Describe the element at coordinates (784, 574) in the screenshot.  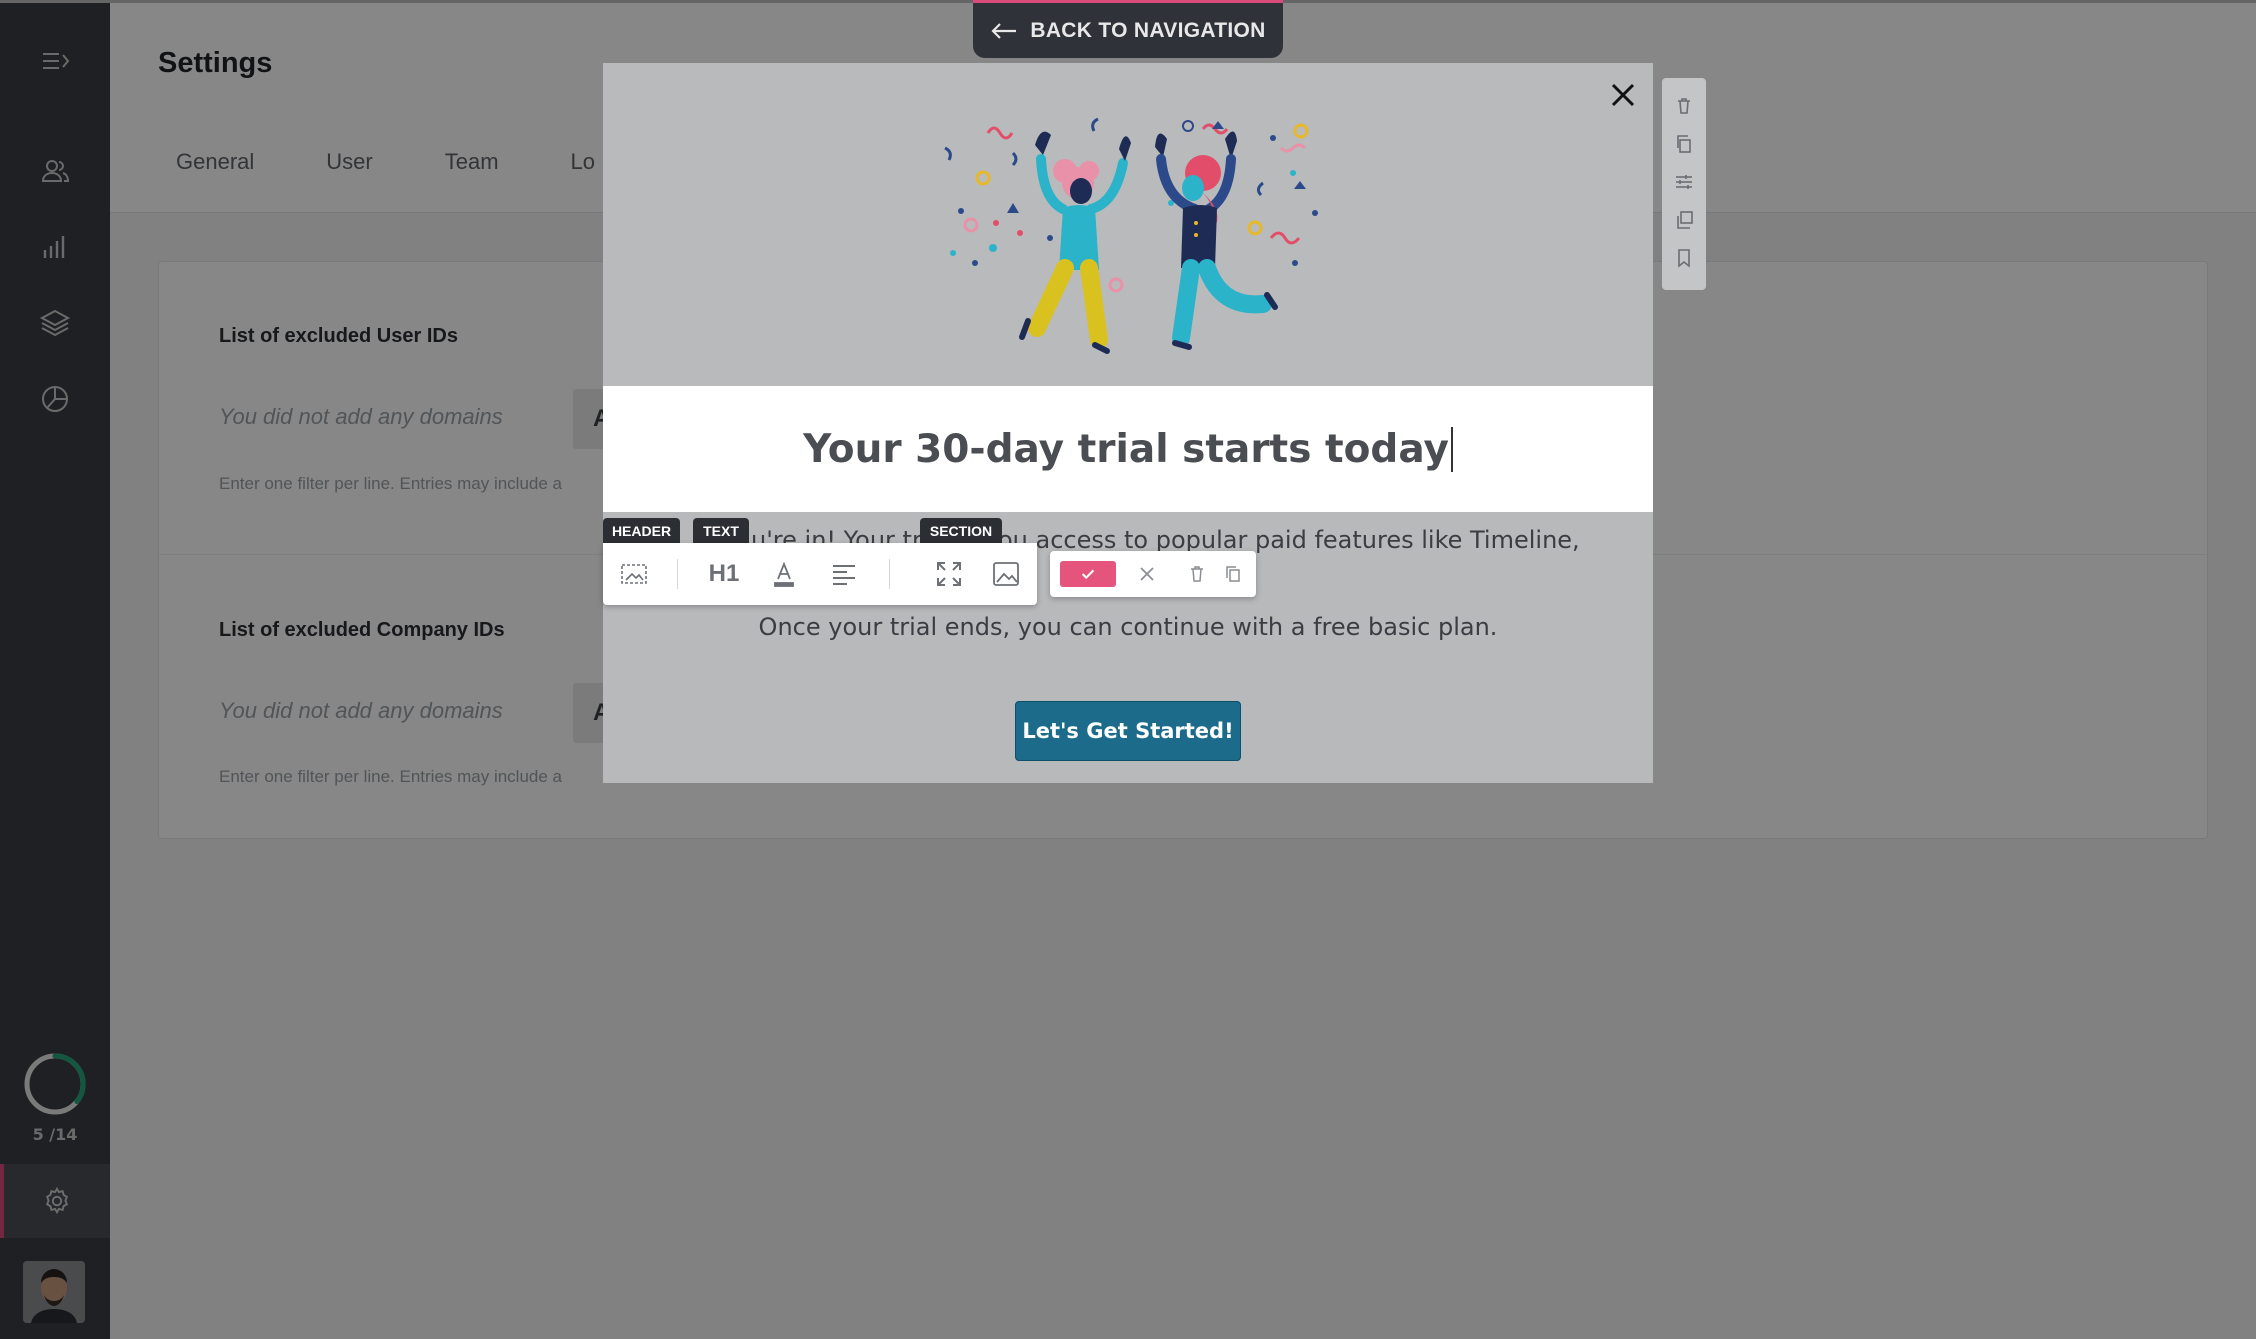
I see `text-color-icon` at that location.